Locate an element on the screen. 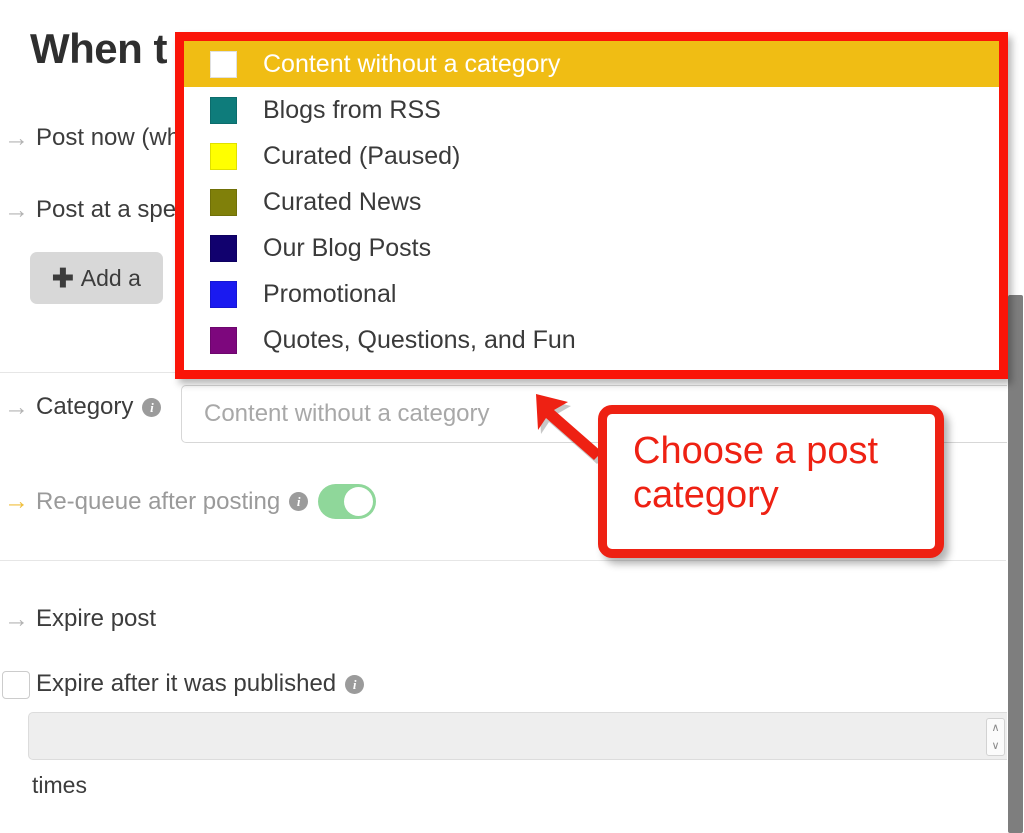  page-title: When t is located at coordinates (98, 48).